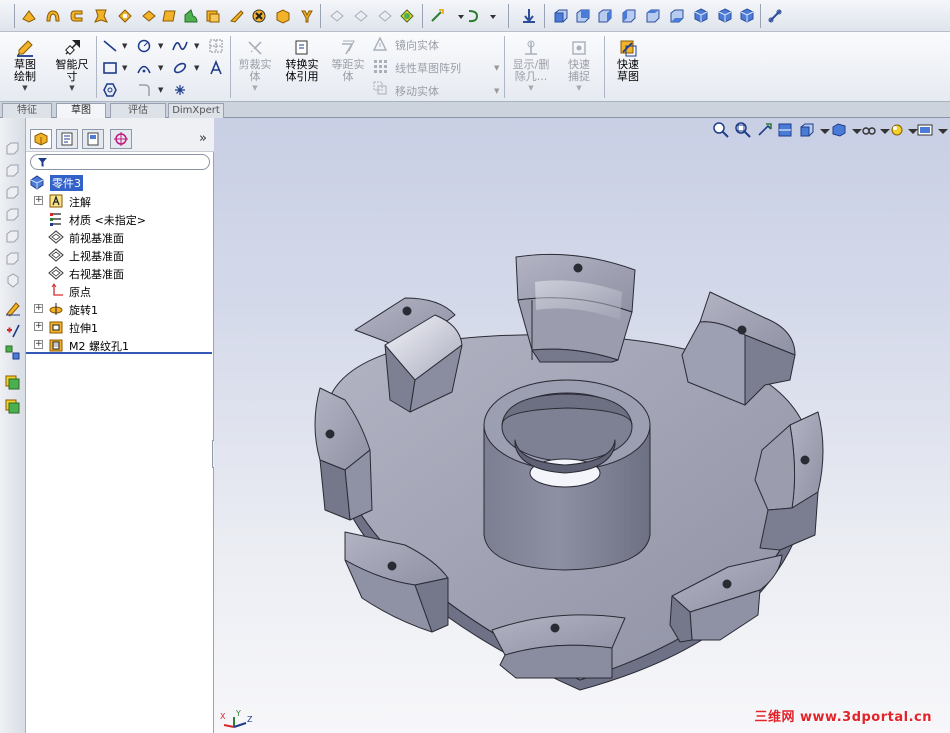  What do you see at coordinates (216, 68) in the screenshot?
I see `text-icon` at bounding box center [216, 68].